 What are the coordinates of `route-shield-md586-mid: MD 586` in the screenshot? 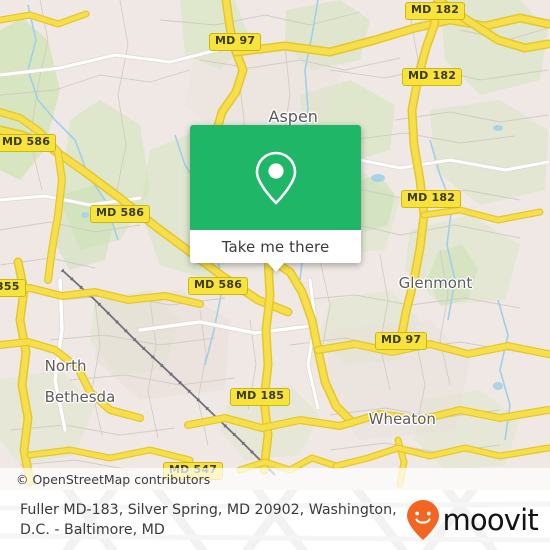 It's located at (120, 214).